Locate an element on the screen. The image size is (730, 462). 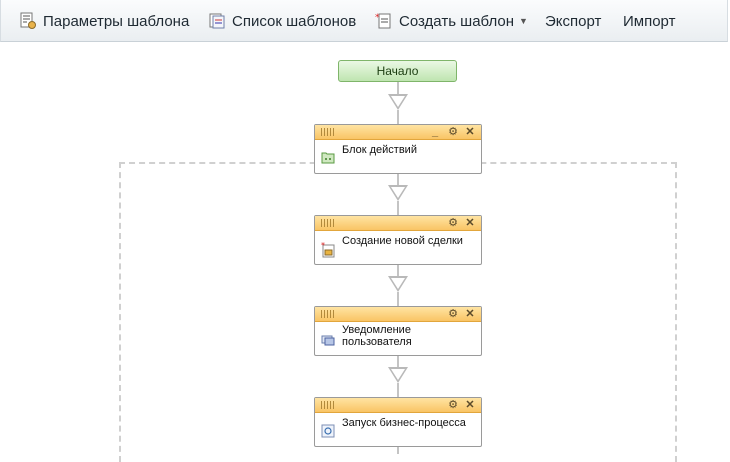
template-list-button: Список шаблонов is located at coordinates (282, 21).